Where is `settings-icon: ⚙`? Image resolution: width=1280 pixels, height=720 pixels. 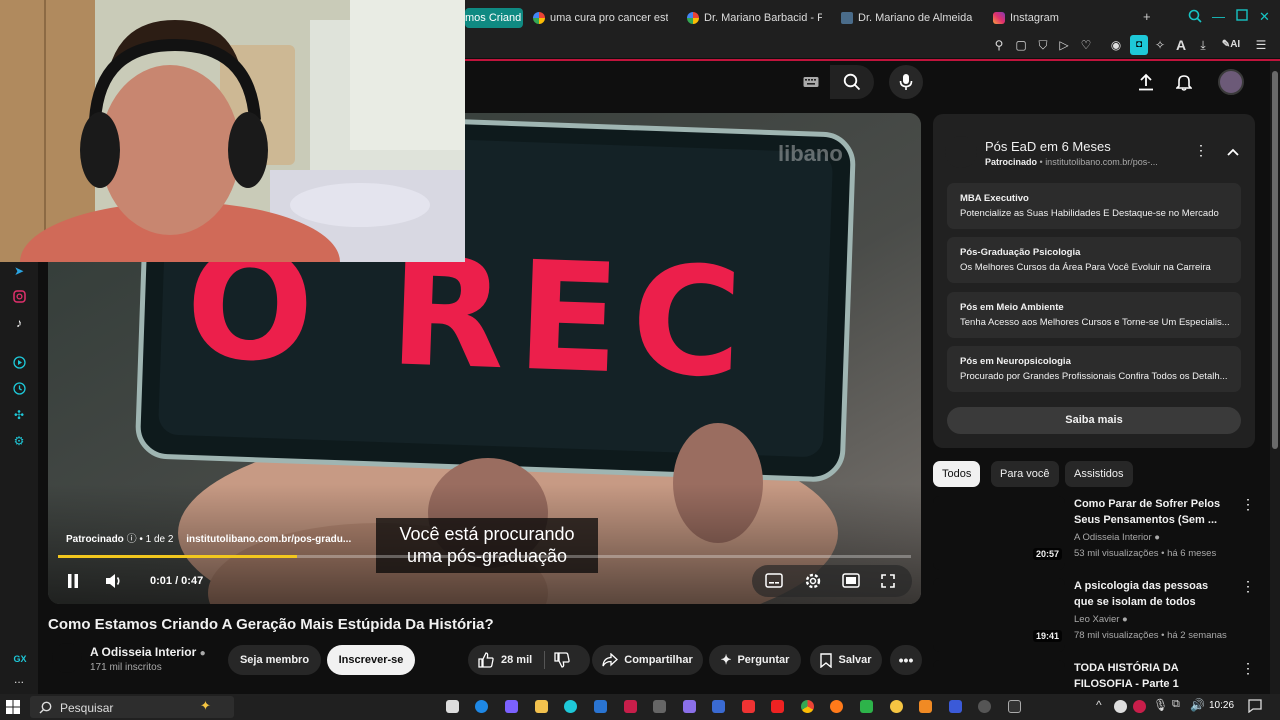 settings-icon: ⚙ is located at coordinates (19, 441).